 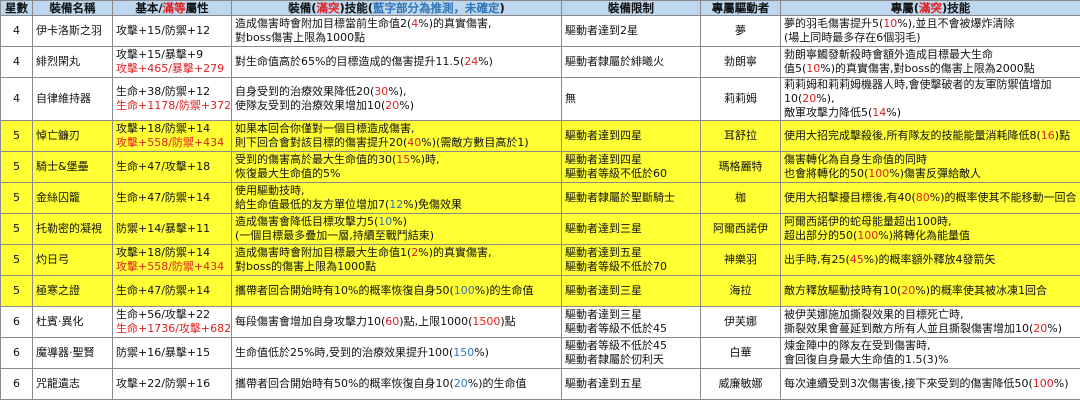 I want to click on attribute-cell-line: 生命+47/防禦+14, so click(x=172, y=198).